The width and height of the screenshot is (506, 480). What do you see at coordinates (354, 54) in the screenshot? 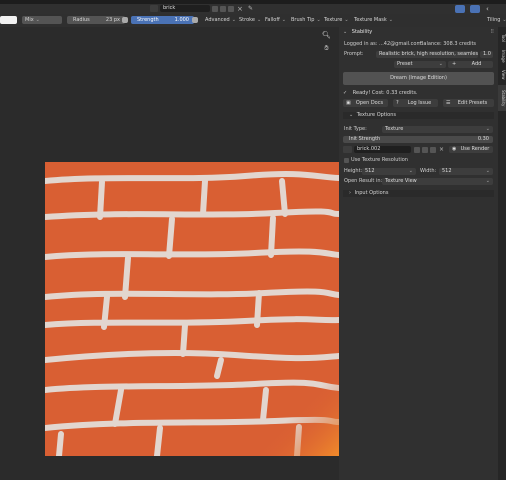
I see `prompt-label: Prompt:` at bounding box center [354, 54].